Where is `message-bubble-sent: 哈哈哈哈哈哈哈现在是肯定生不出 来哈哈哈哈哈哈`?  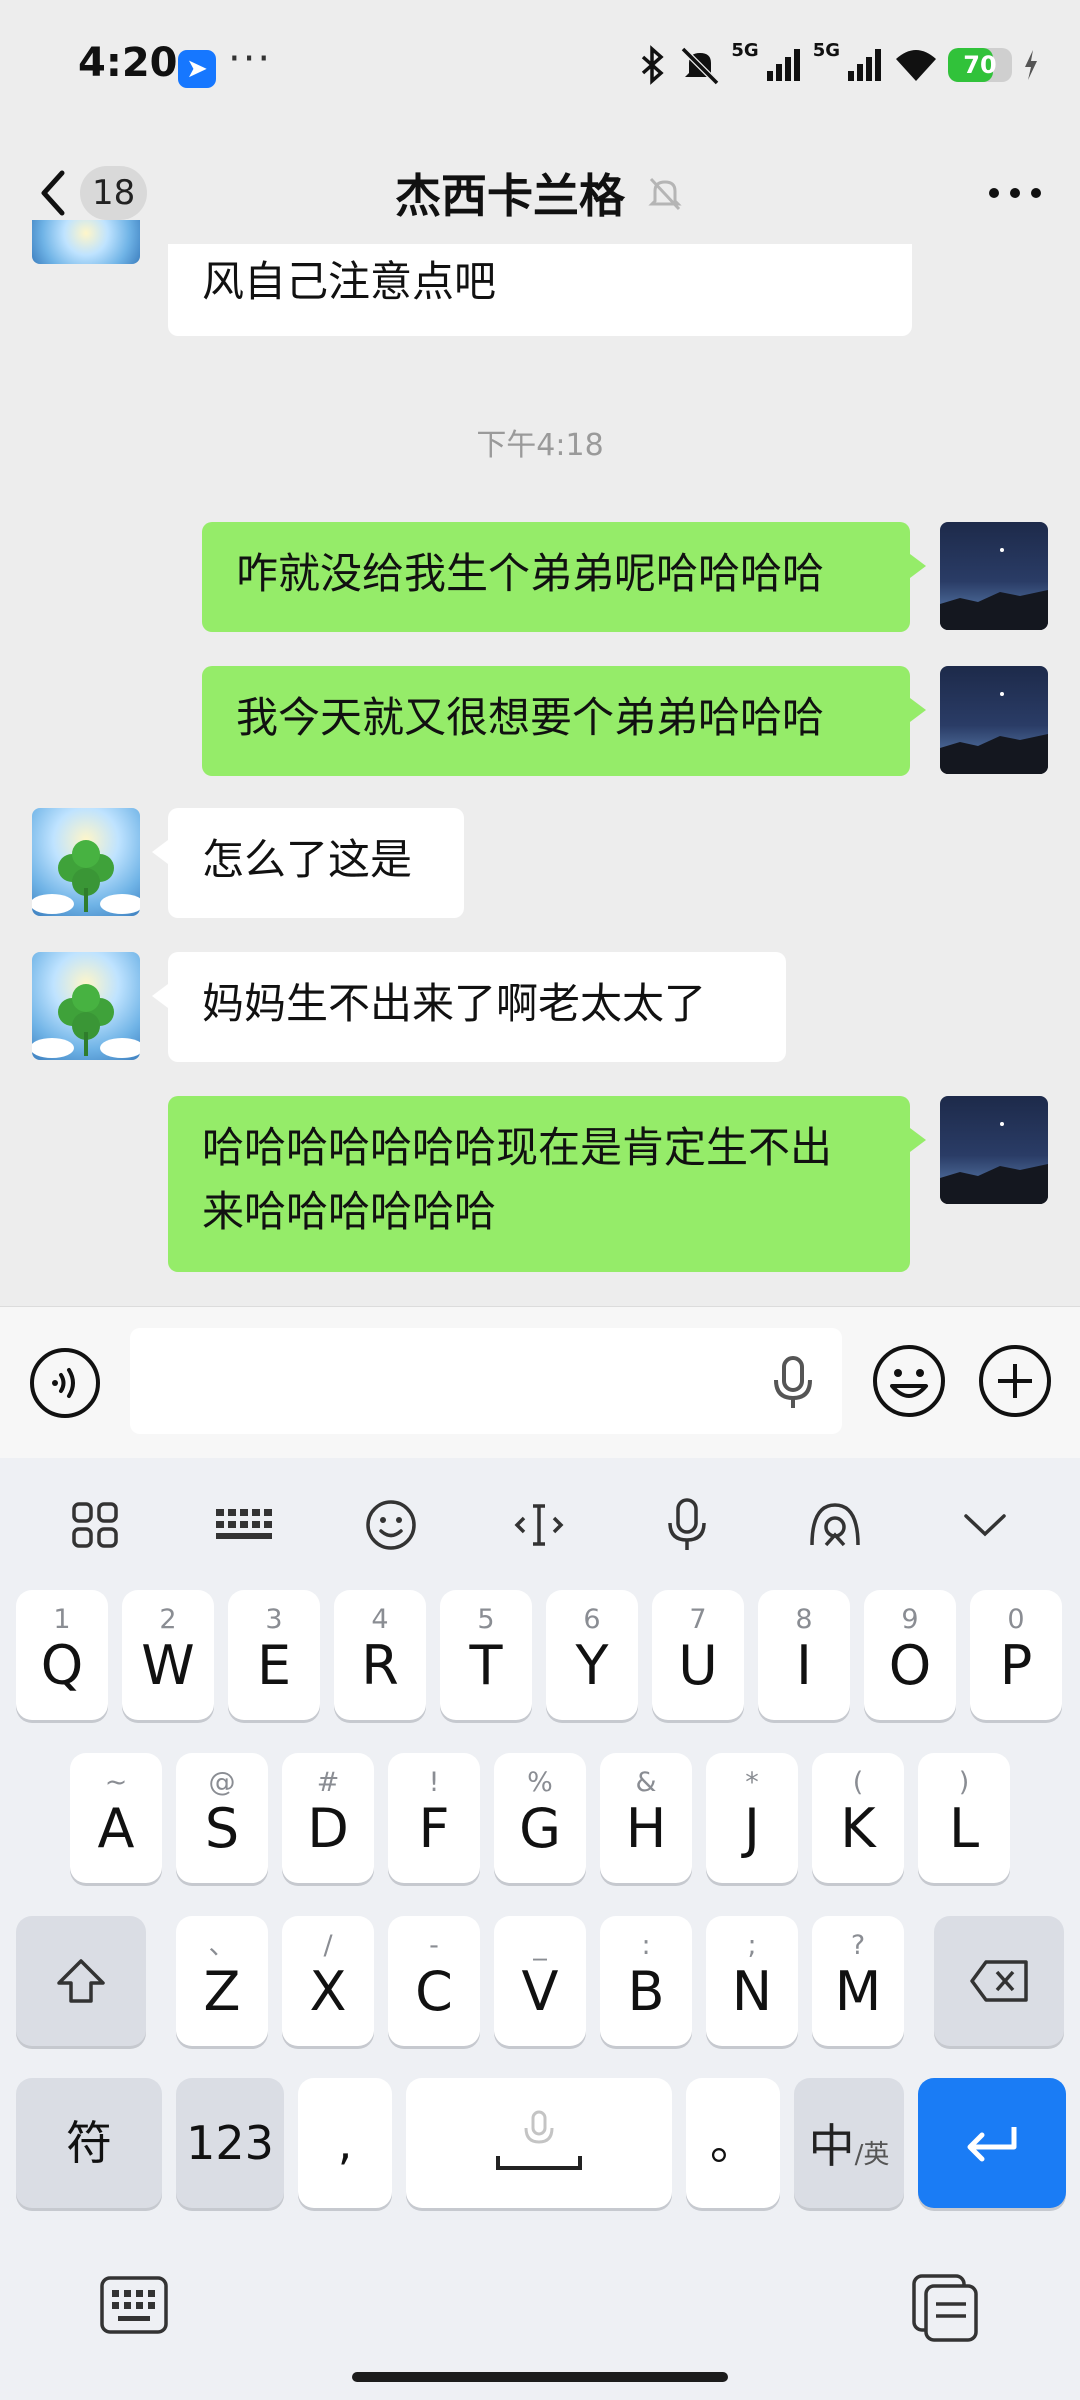
message-bubble-sent: 哈哈哈哈哈哈哈现在是肯定生不出 来哈哈哈哈哈哈 is located at coordinates (547, 1184).